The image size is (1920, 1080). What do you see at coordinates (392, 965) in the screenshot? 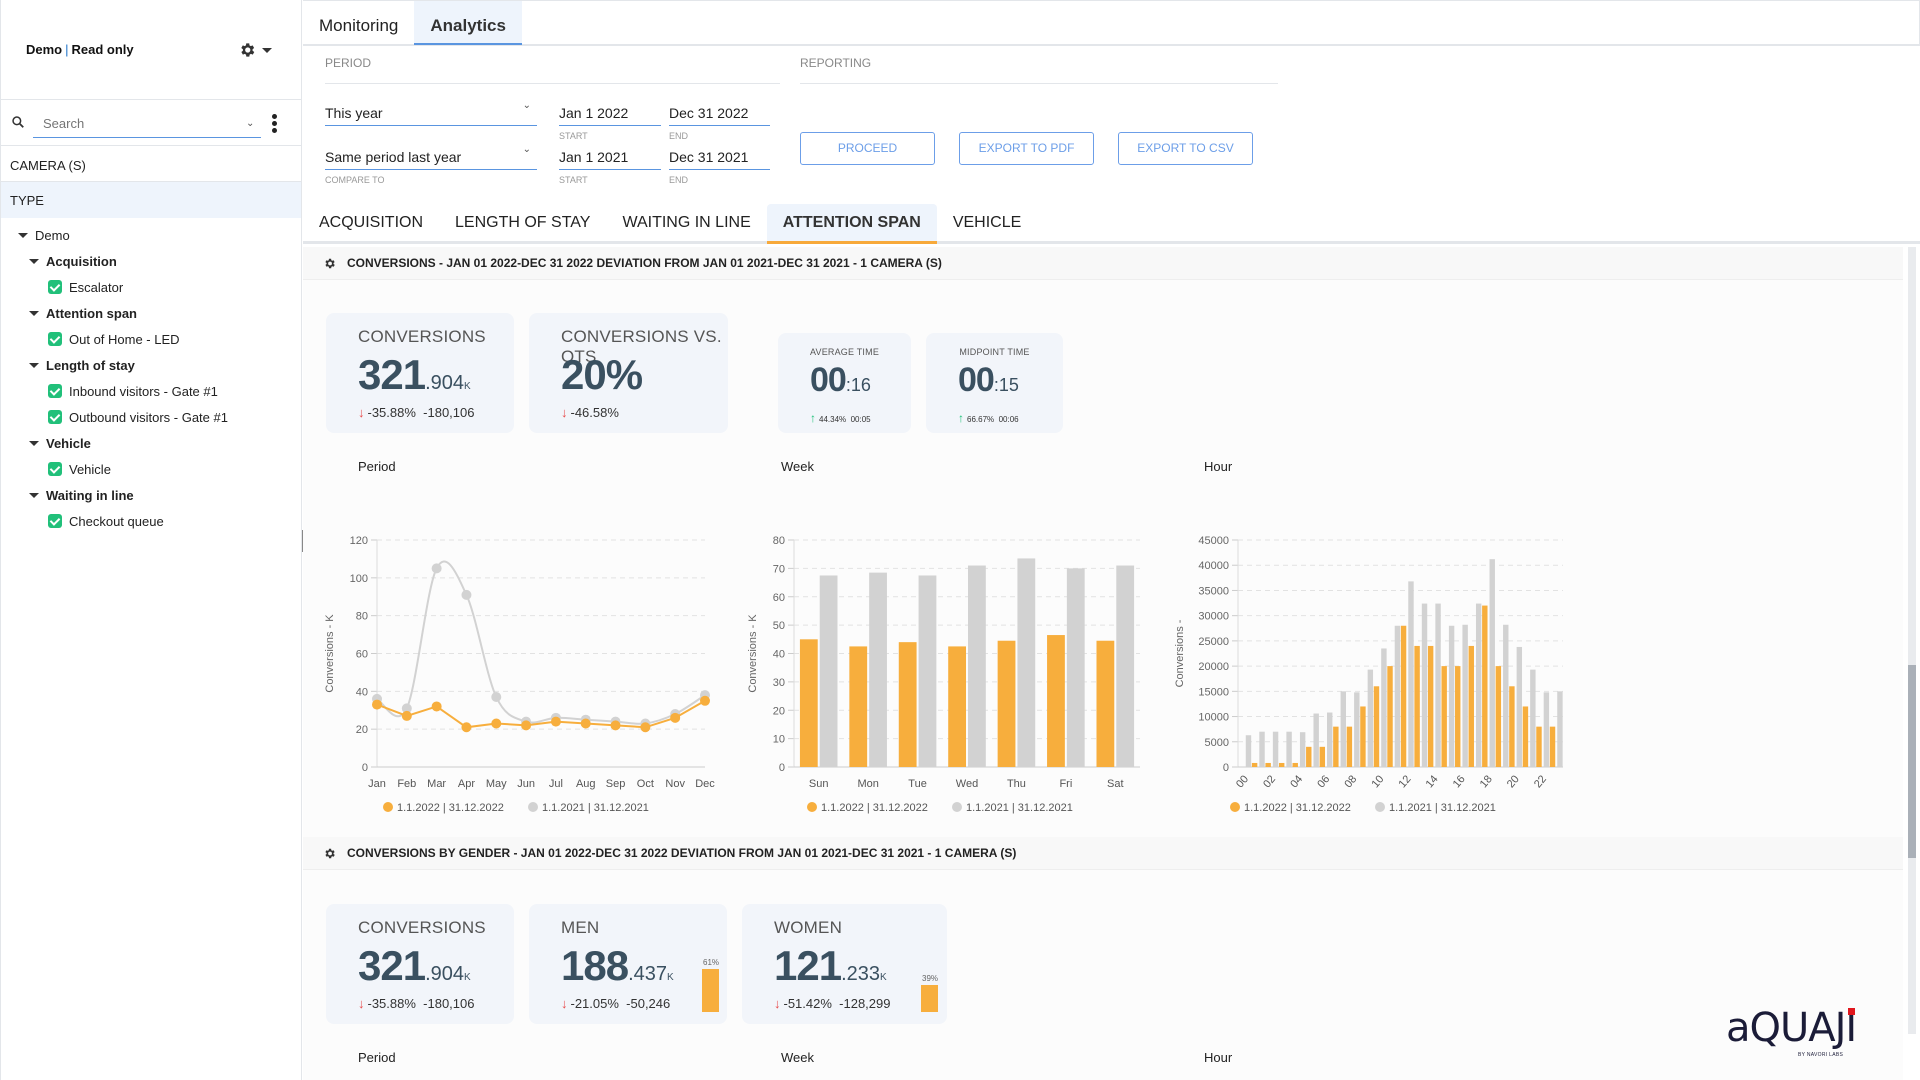
I see `kpi-value-int: 321` at bounding box center [392, 965].